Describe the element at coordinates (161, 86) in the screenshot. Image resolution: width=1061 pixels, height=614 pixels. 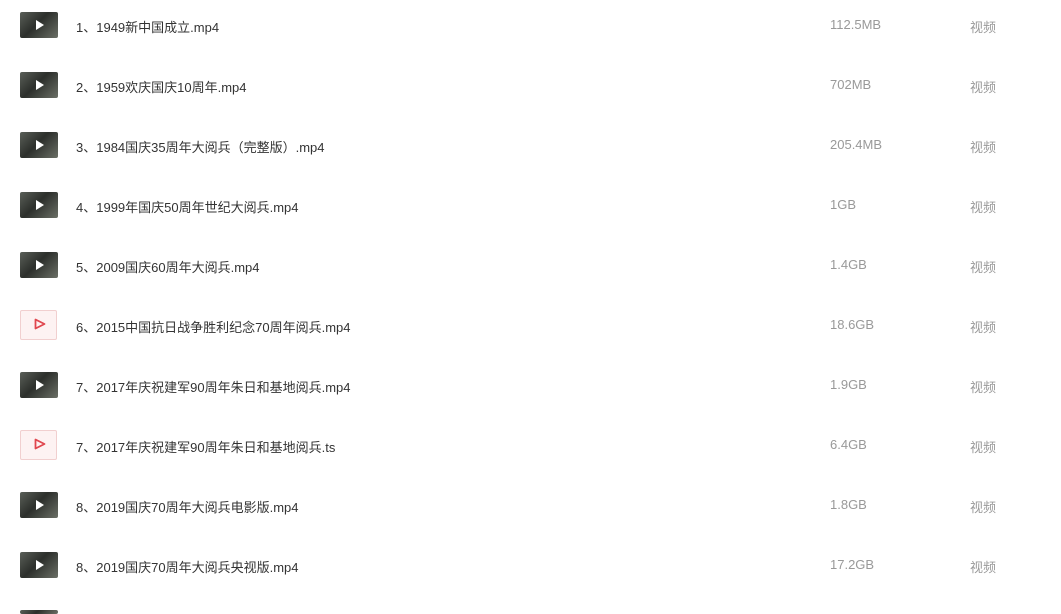
I see `file-name: 2、1959欢庆国庆10周年.mp4` at that location.